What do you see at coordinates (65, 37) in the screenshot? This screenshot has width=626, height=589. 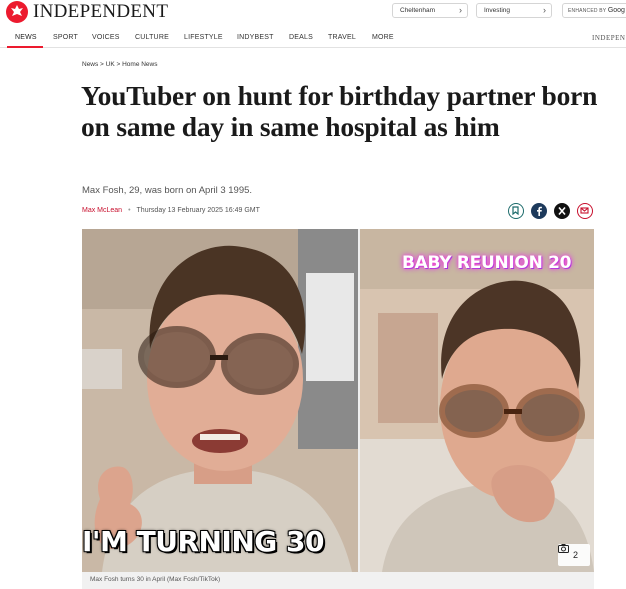 I see `nav-item-sport: SPORT` at bounding box center [65, 37].